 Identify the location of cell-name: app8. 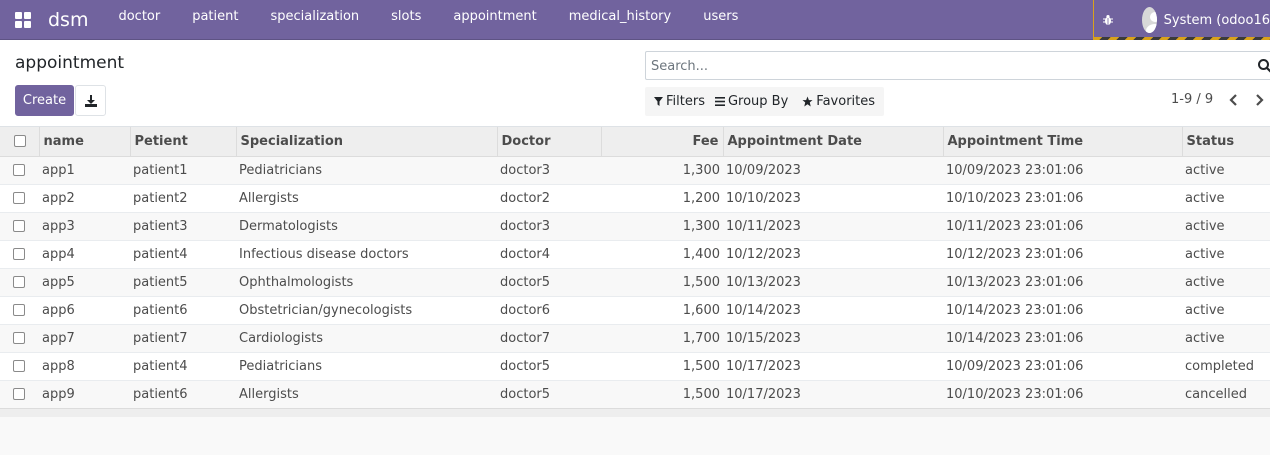
(84, 365).